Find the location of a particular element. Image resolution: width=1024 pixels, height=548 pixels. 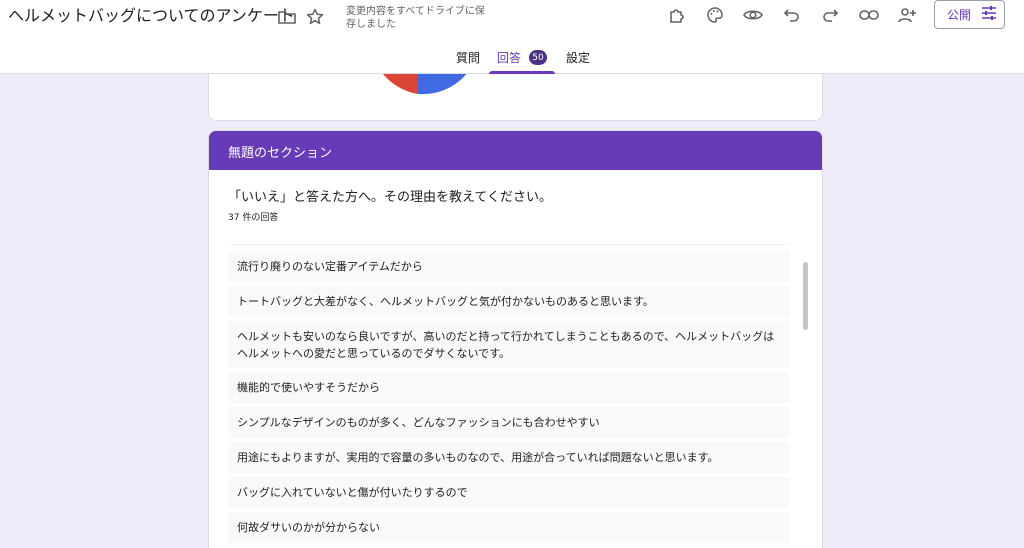

publish-button: 公開 is located at coordinates (969, 14).